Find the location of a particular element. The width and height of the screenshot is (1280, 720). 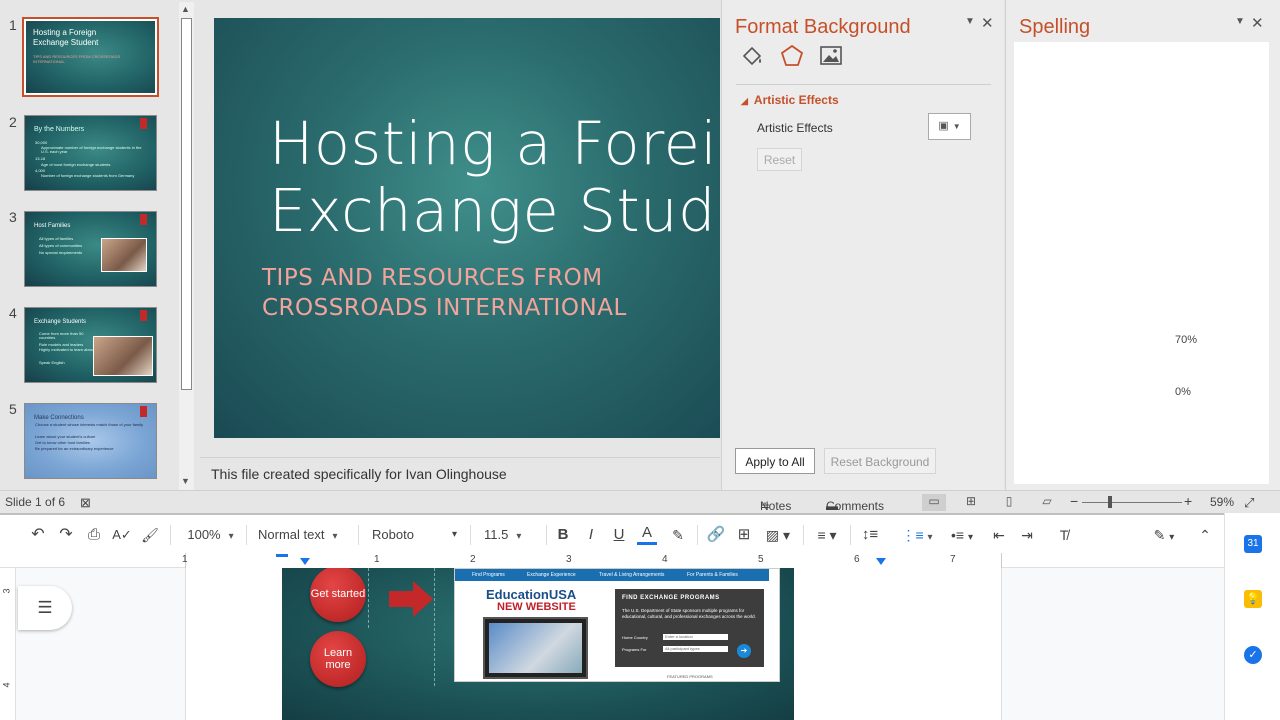

underline-button: U is located at coordinates (619, 535).